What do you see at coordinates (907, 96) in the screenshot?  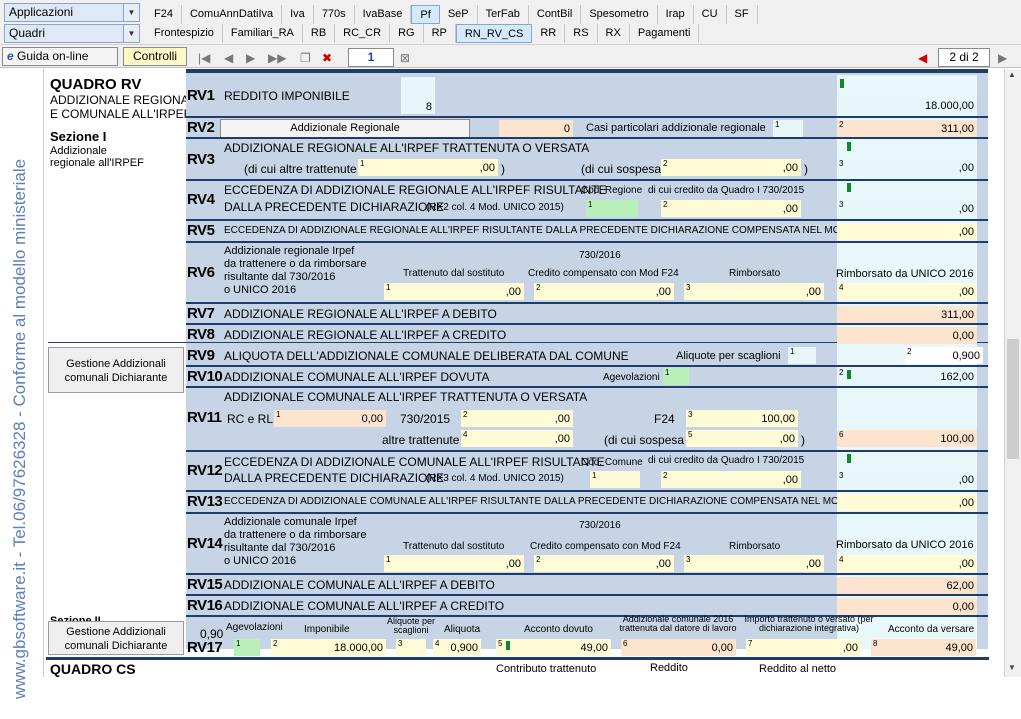 I see `rv1-field-2: 18.000,00` at bounding box center [907, 96].